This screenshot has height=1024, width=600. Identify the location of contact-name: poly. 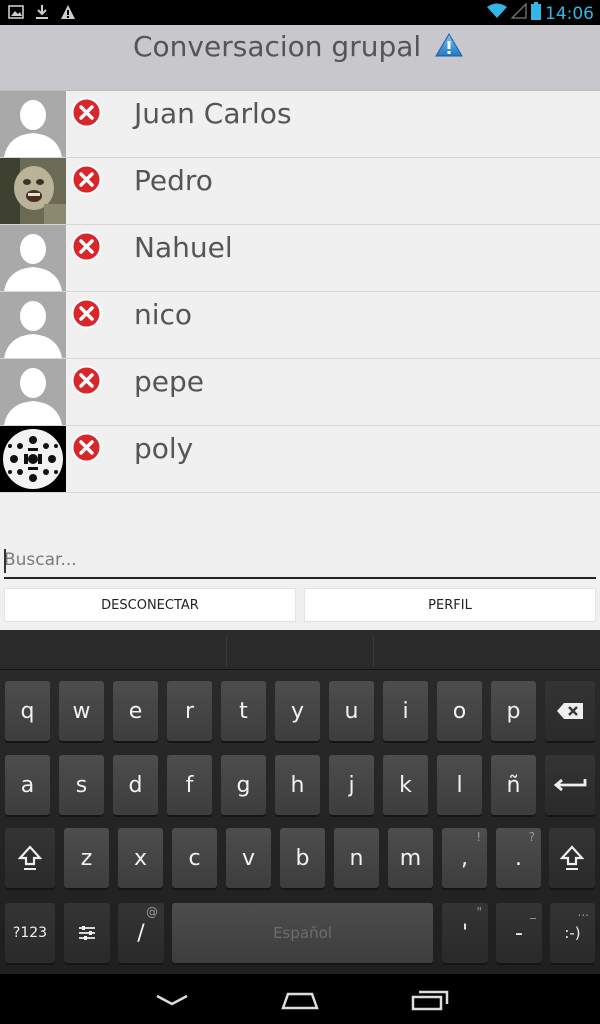
(164, 448).